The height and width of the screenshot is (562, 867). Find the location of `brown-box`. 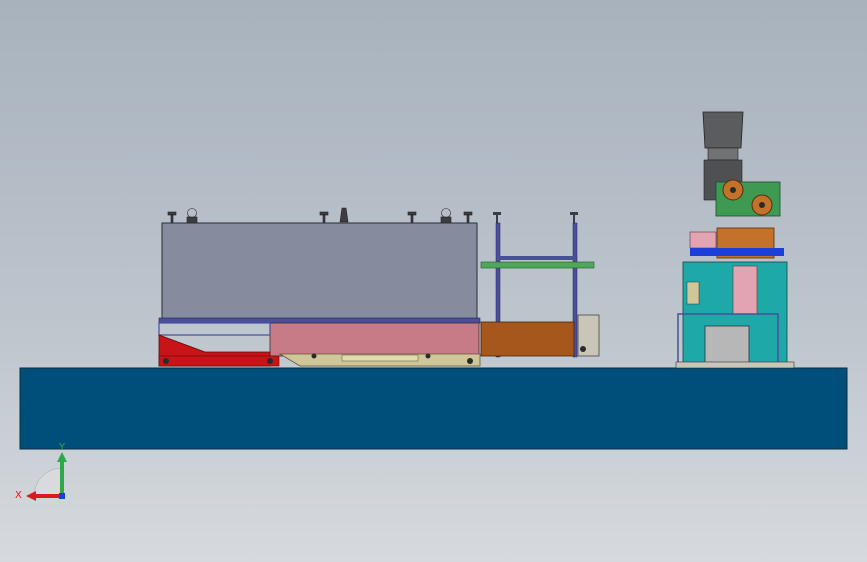

brown-box is located at coordinates (527, 339).